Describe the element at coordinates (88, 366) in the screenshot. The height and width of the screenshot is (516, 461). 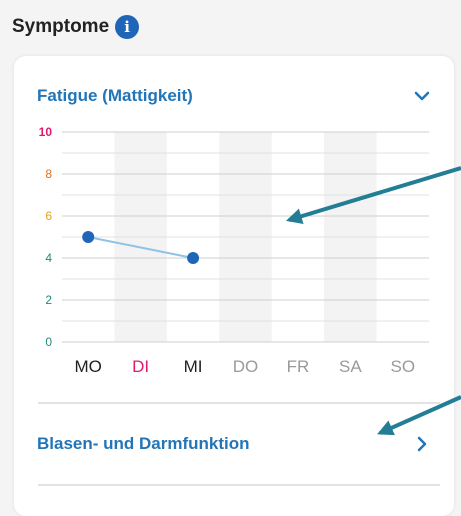
I see `x-tick-label: MO` at that location.